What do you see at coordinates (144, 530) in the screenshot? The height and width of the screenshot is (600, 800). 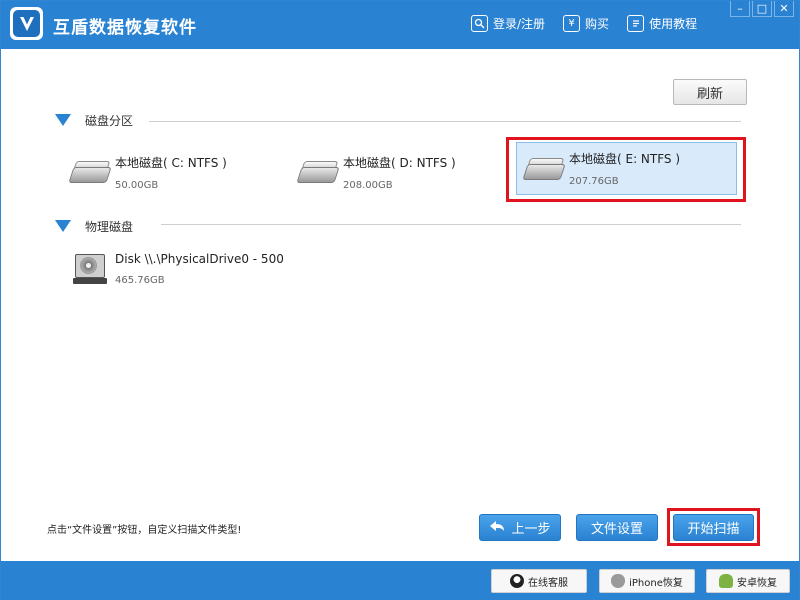 I see `hint-text: 点击“文件设置”按钮，自定义扫描文件类型!` at bounding box center [144, 530].